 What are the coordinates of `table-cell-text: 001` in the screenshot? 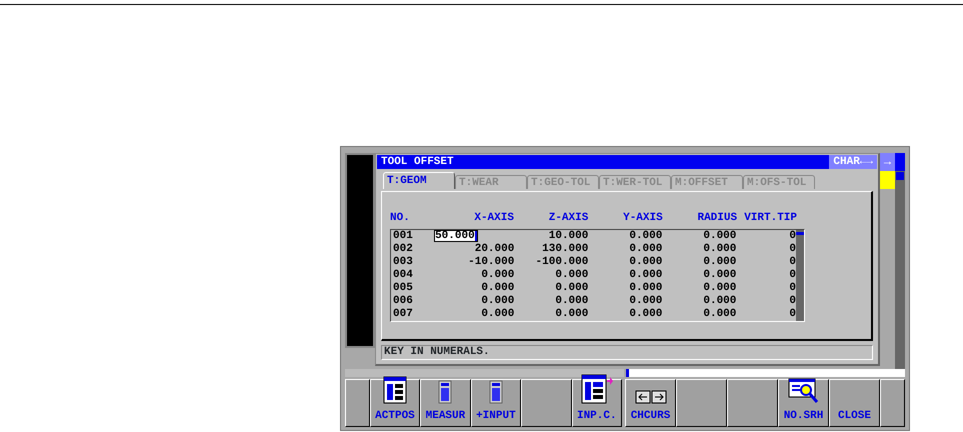 It's located at (403, 236).